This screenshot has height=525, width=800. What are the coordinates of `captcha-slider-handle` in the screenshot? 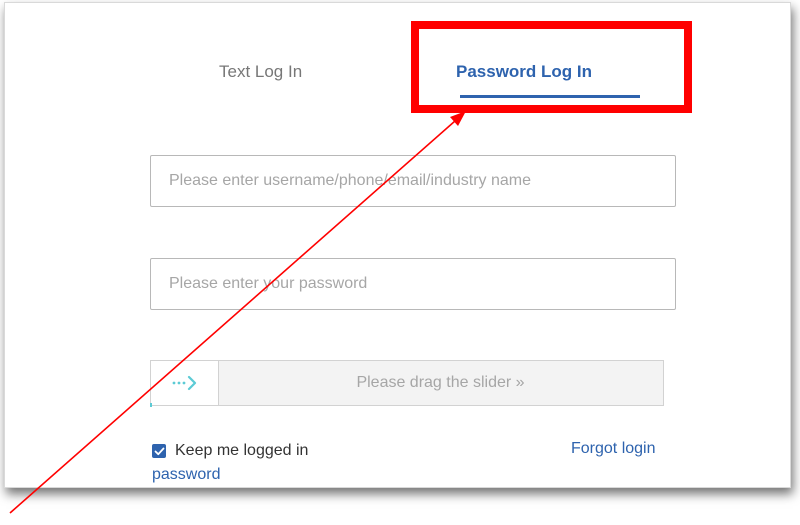 It's located at (185, 383).